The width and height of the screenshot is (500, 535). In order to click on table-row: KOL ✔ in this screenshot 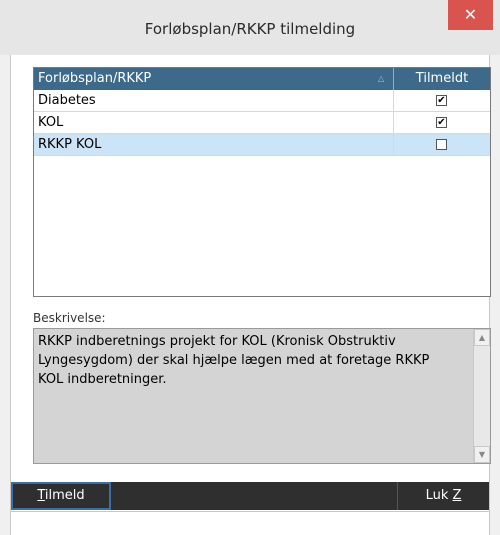, I will do `click(262, 123)`.